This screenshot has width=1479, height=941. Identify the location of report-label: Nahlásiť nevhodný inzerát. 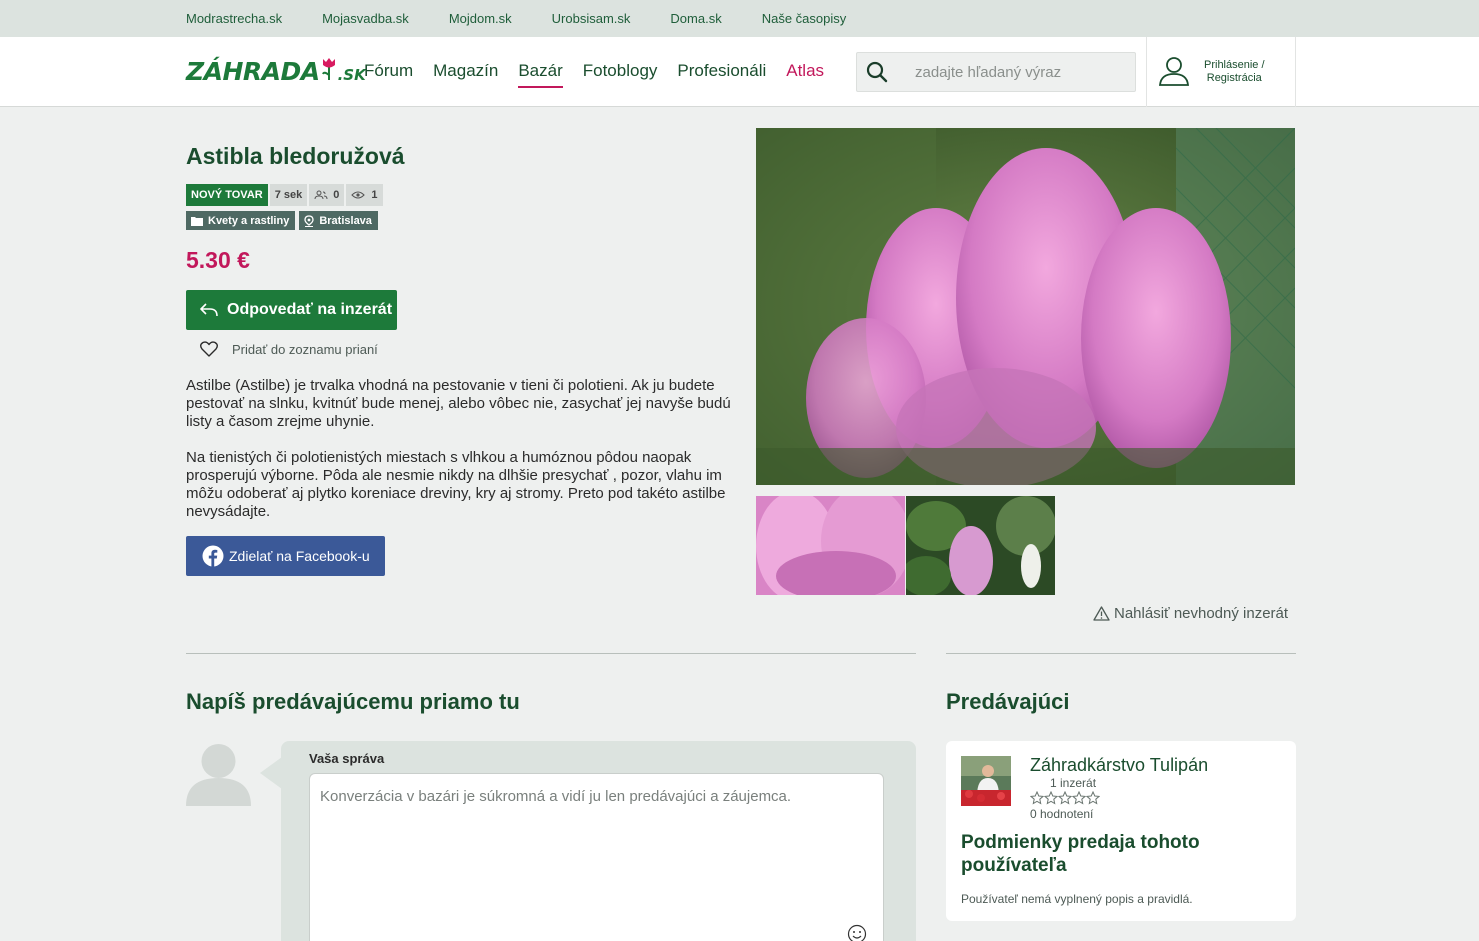
(1201, 613).